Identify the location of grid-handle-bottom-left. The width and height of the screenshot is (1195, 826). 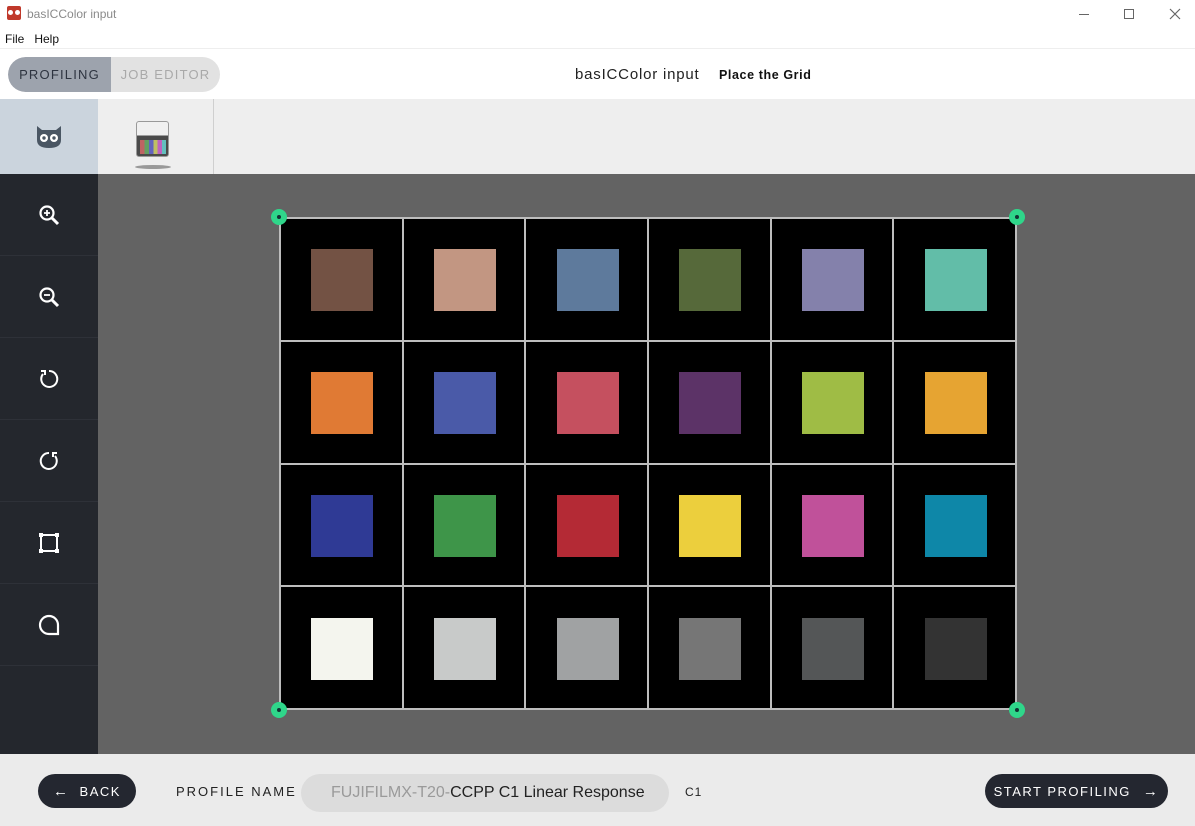
(279, 710).